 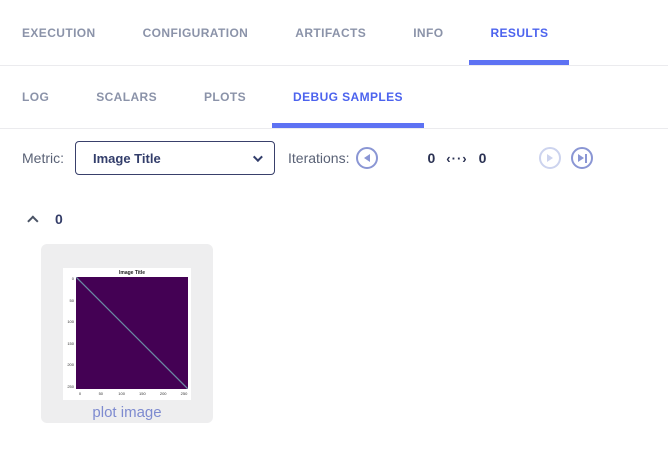 What do you see at coordinates (347, 219) in the screenshot?
I see `metric-group-header: 0` at bounding box center [347, 219].